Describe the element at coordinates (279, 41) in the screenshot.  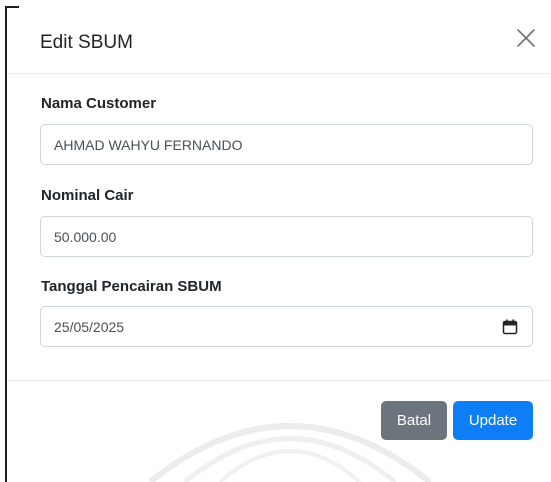
I see `modal-header: Edit SBUM` at that location.